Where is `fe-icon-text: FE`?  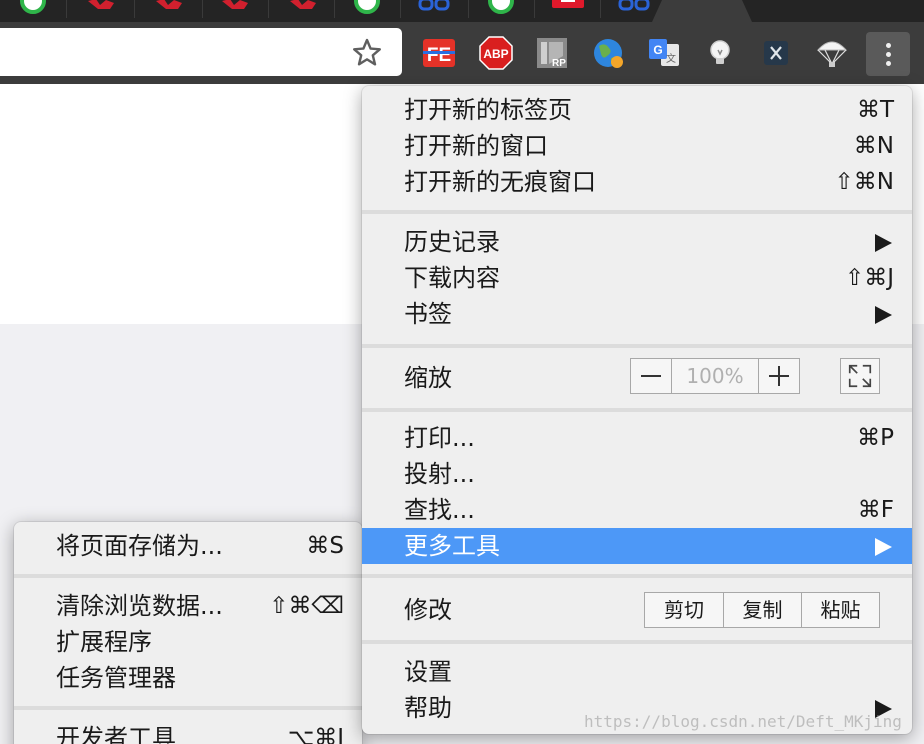 fe-icon-text: FE is located at coordinates (439, 55).